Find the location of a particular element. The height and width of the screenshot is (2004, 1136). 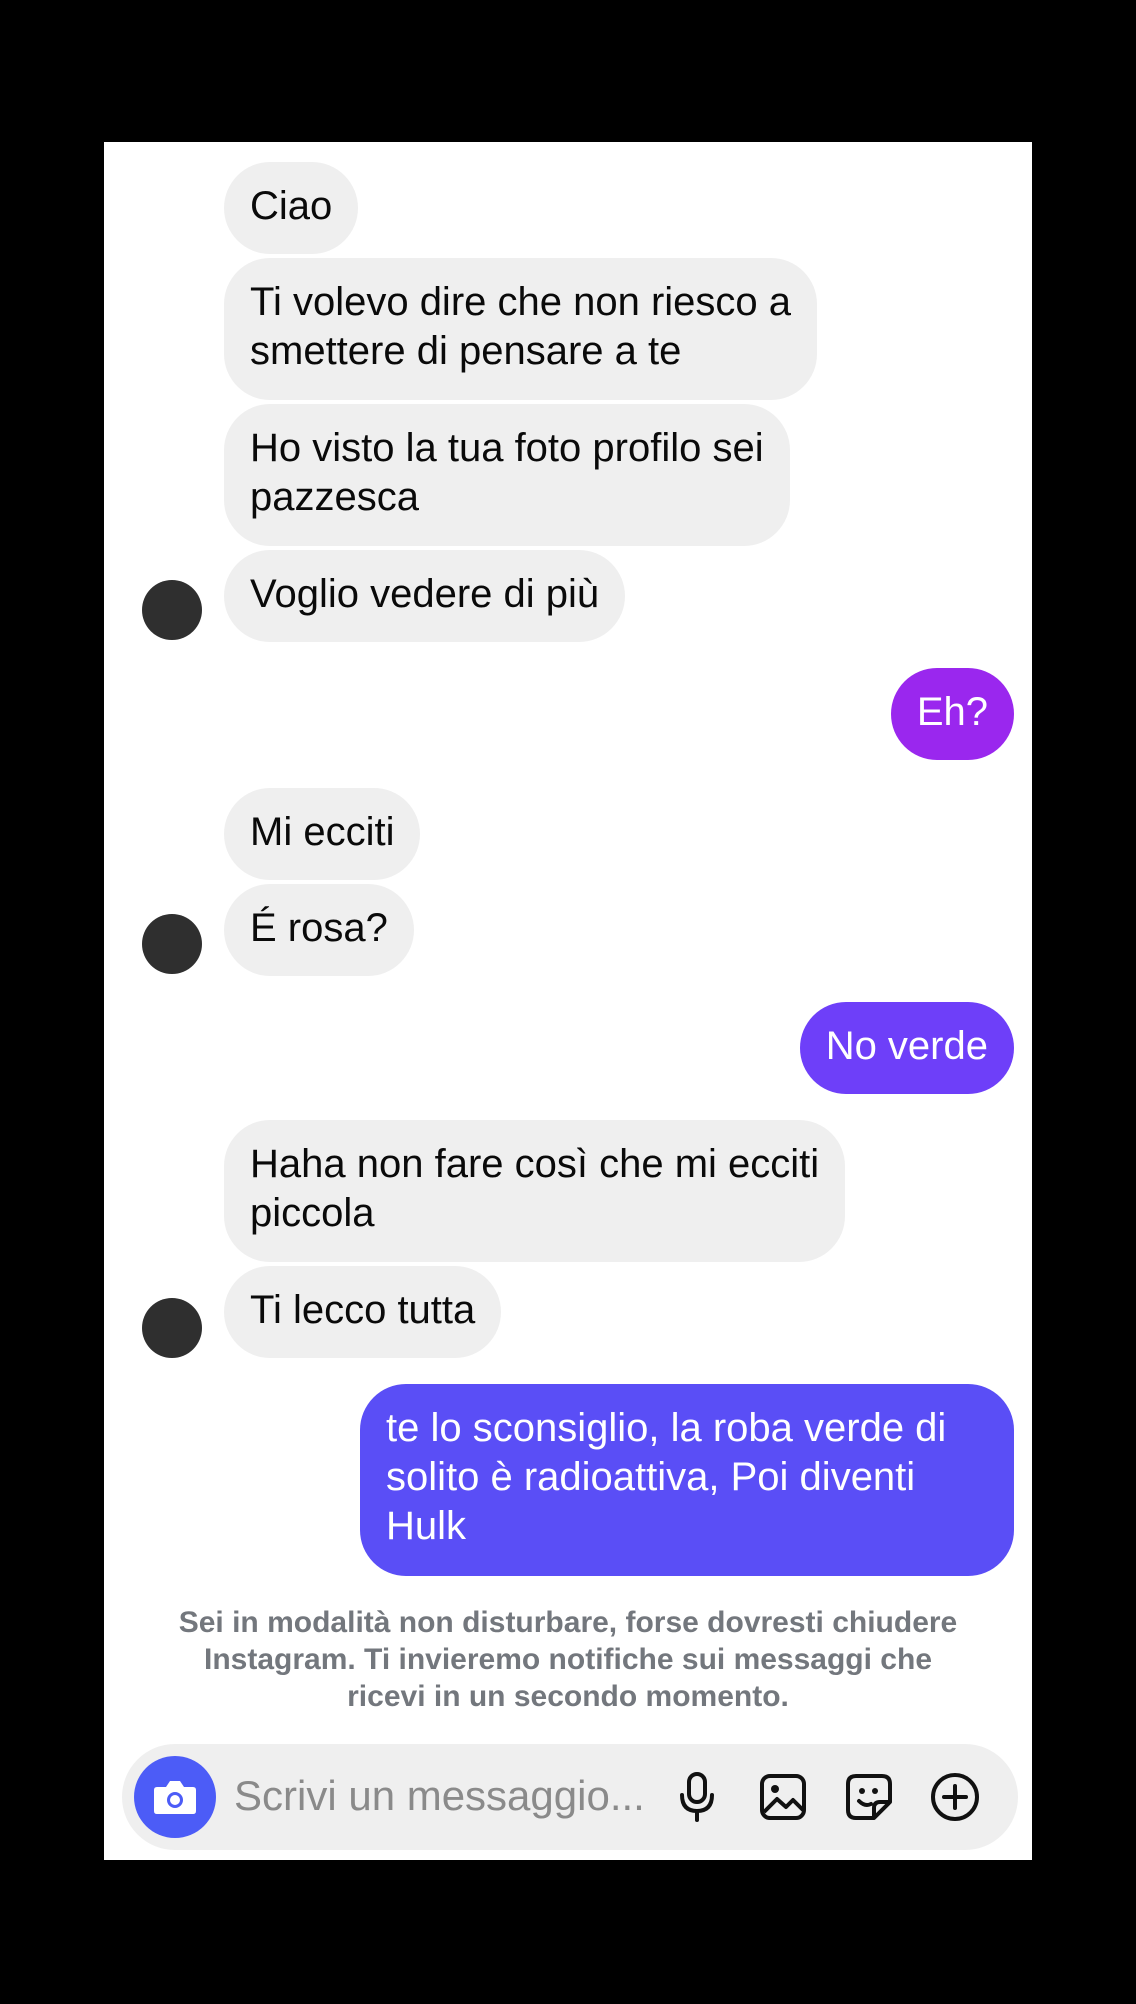

message-bubble: Mi ecciti is located at coordinates (322, 834).